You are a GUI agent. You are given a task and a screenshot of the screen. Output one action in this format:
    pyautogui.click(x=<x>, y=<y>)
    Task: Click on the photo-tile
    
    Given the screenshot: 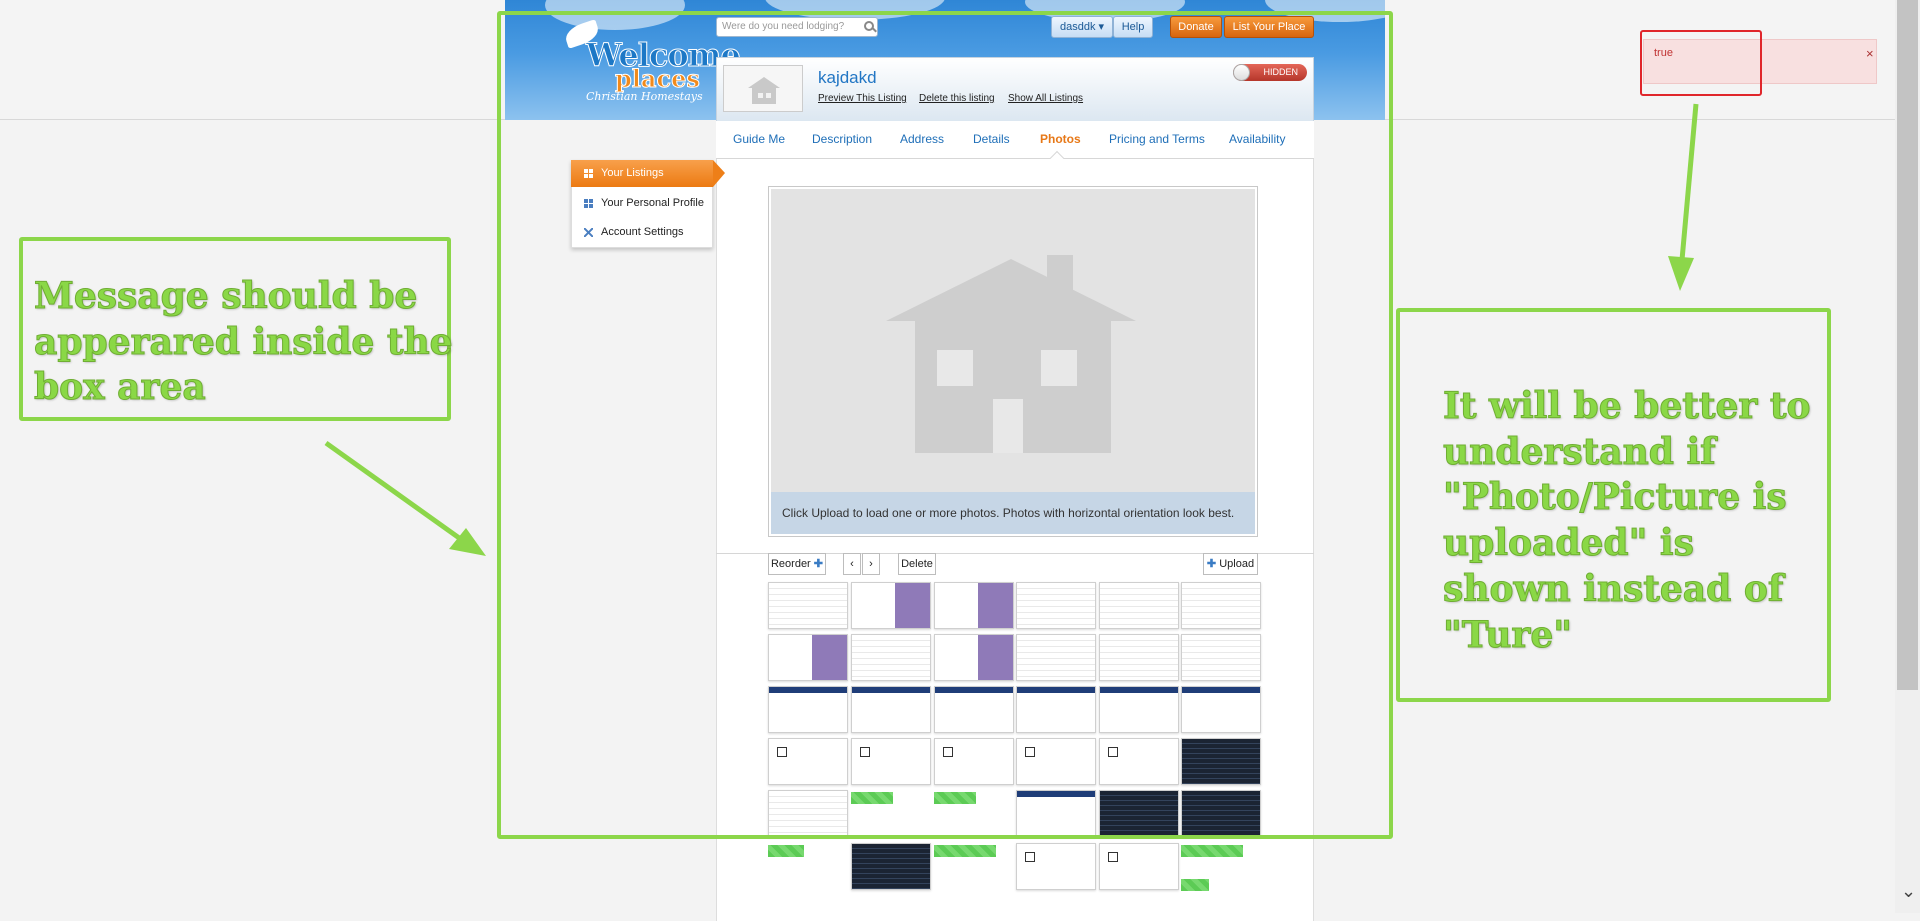 What is the action you would take?
    pyautogui.click(x=891, y=866)
    